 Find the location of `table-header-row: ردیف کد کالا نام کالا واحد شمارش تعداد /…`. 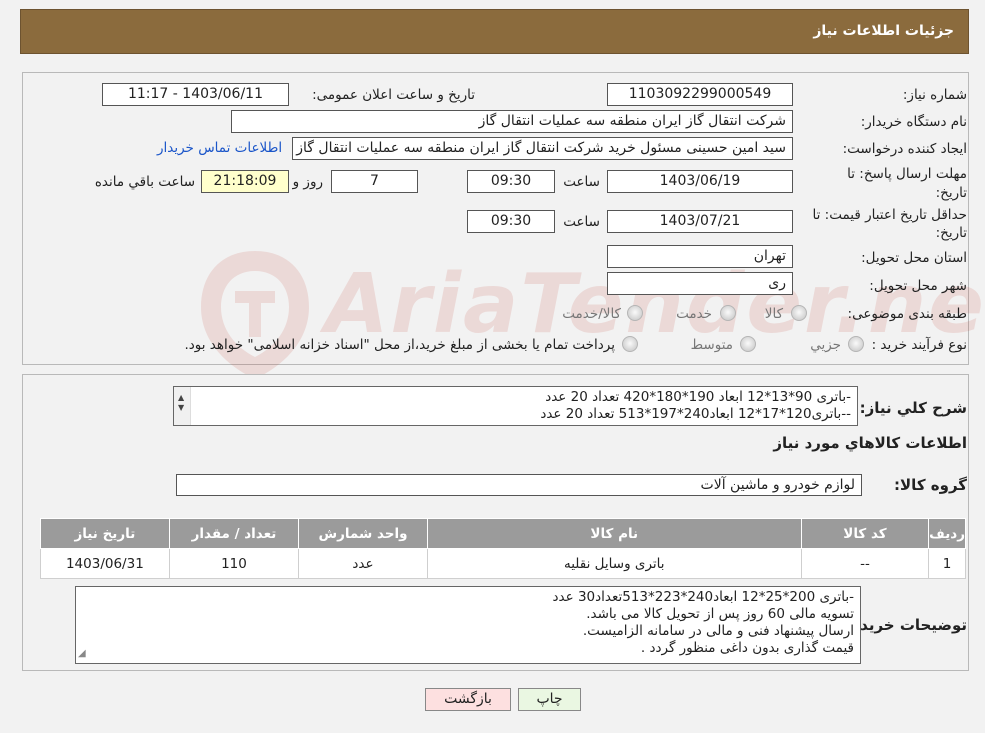

table-header-row: ردیف کد کالا نام کالا واحد شمارش تعداد /… is located at coordinates (503, 533).